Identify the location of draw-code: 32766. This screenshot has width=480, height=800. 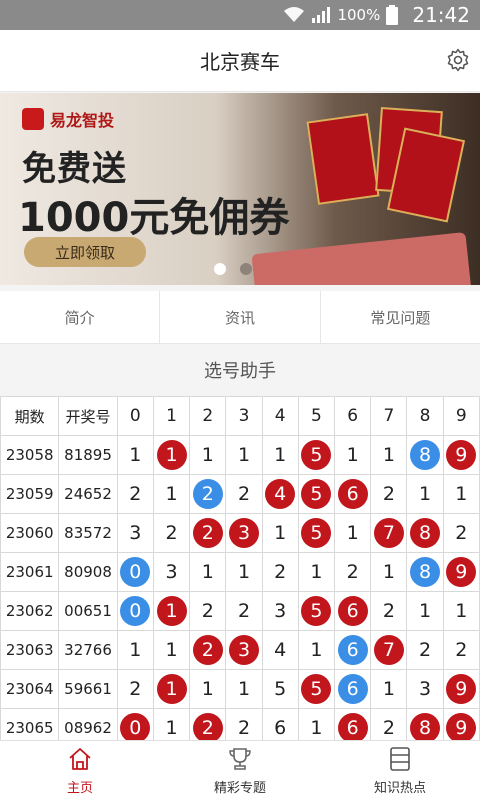
(88, 650).